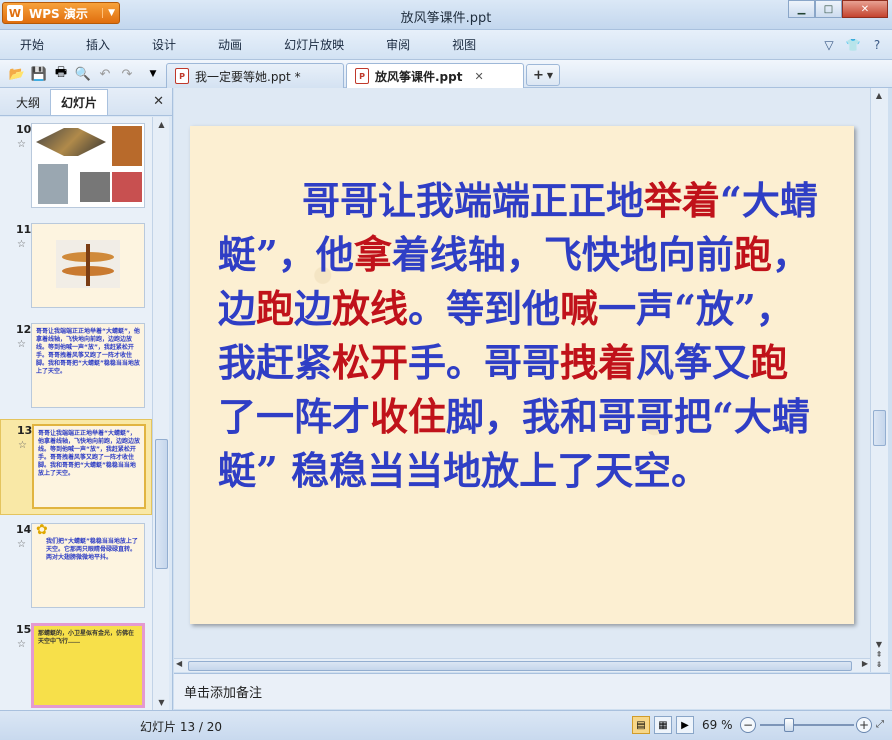  Describe the element at coordinates (223, 693) in the screenshot. I see `notes-placeholder: 单击添加备注` at that location.